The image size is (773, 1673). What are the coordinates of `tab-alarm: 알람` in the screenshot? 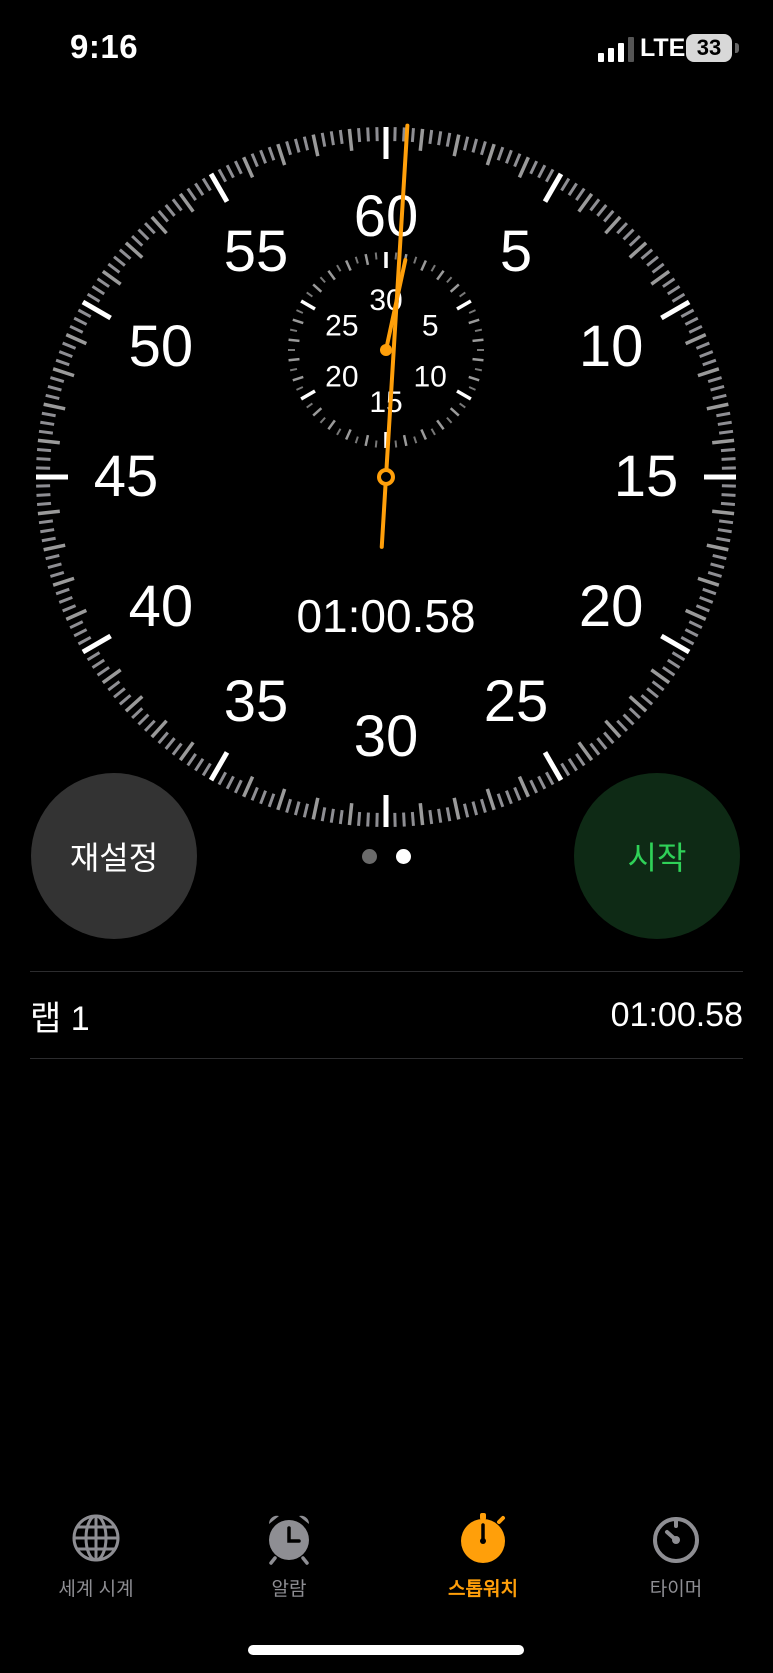 It's located at (289, 1555).